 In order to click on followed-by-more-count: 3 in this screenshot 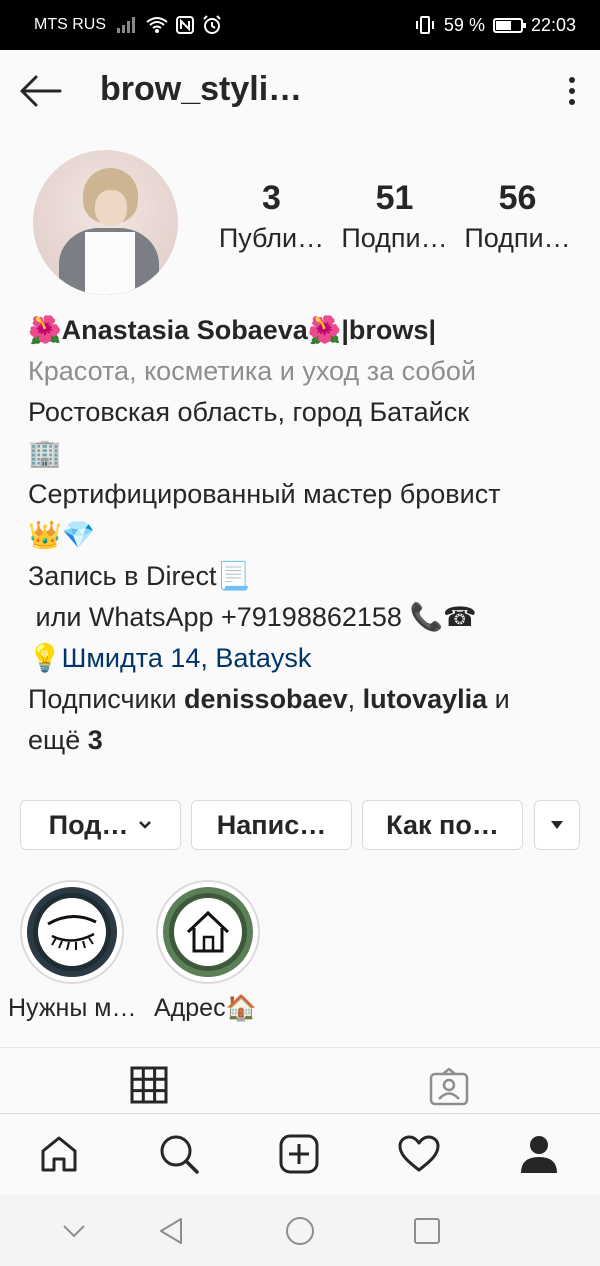, I will do `click(95, 740)`.